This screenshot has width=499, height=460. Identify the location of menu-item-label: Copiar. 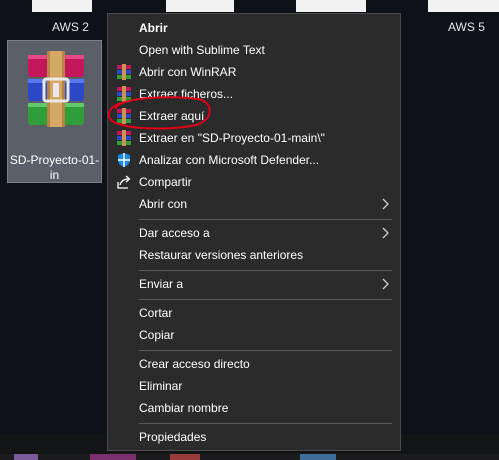
(157, 335).